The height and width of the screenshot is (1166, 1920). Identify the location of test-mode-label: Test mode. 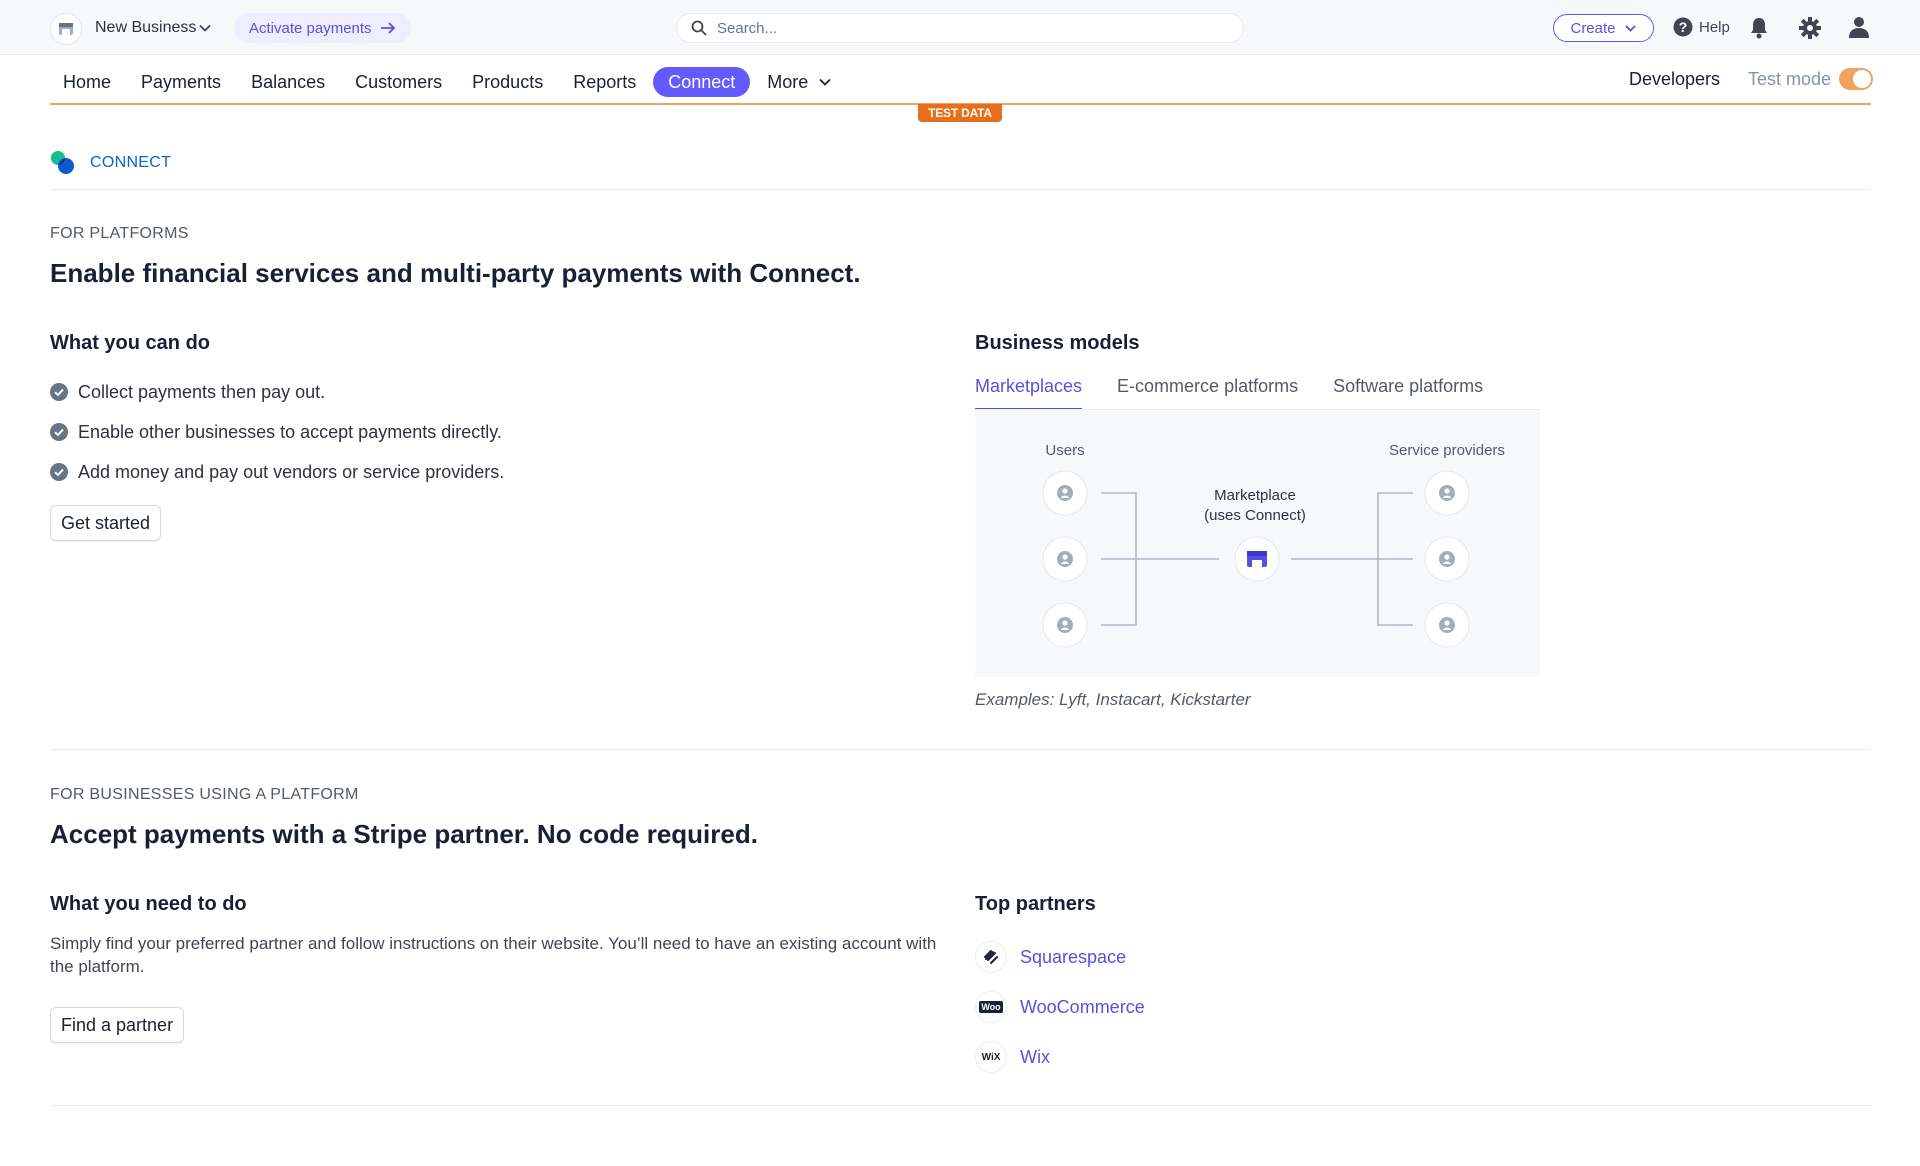
(1790, 79).